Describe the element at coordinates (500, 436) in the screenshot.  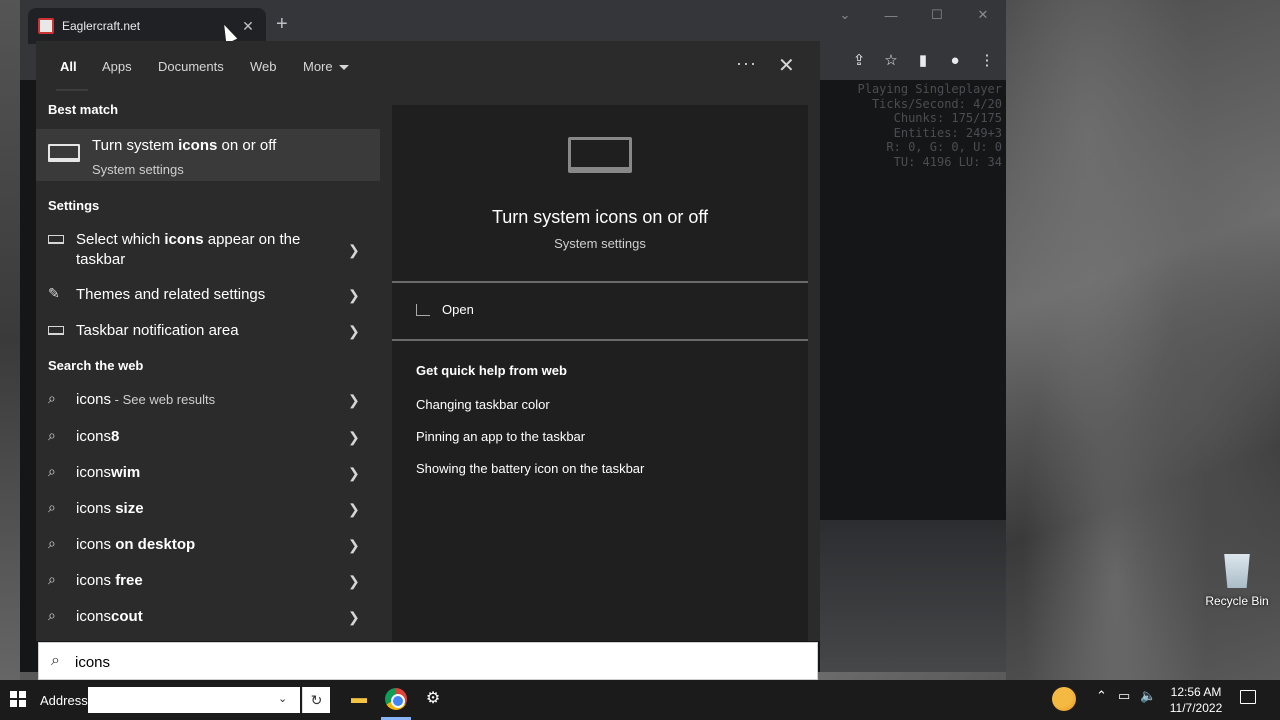
I see `help-link: Pinning an app to the taskbar` at that location.